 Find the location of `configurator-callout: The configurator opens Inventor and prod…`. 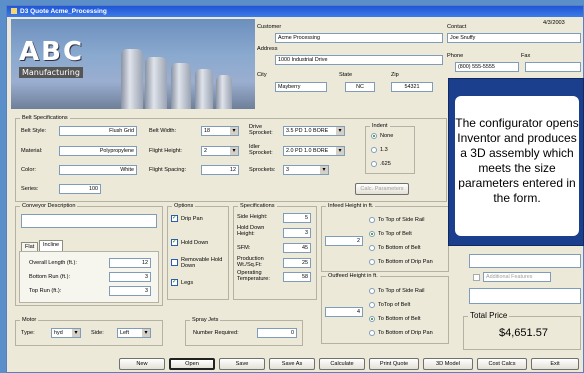

configurator-callout: The configurator opens Inventor and prod… is located at coordinates (516, 162).